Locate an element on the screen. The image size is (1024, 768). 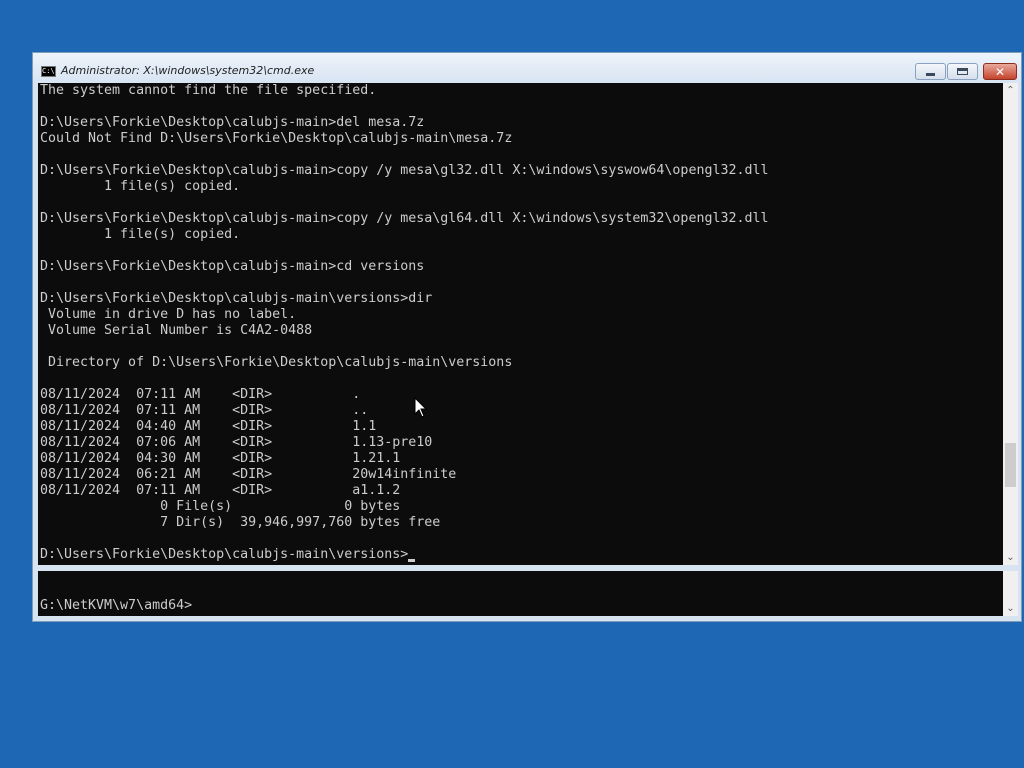
scroll-down-icon-2: ⌄ is located at coordinates (1010, 608).